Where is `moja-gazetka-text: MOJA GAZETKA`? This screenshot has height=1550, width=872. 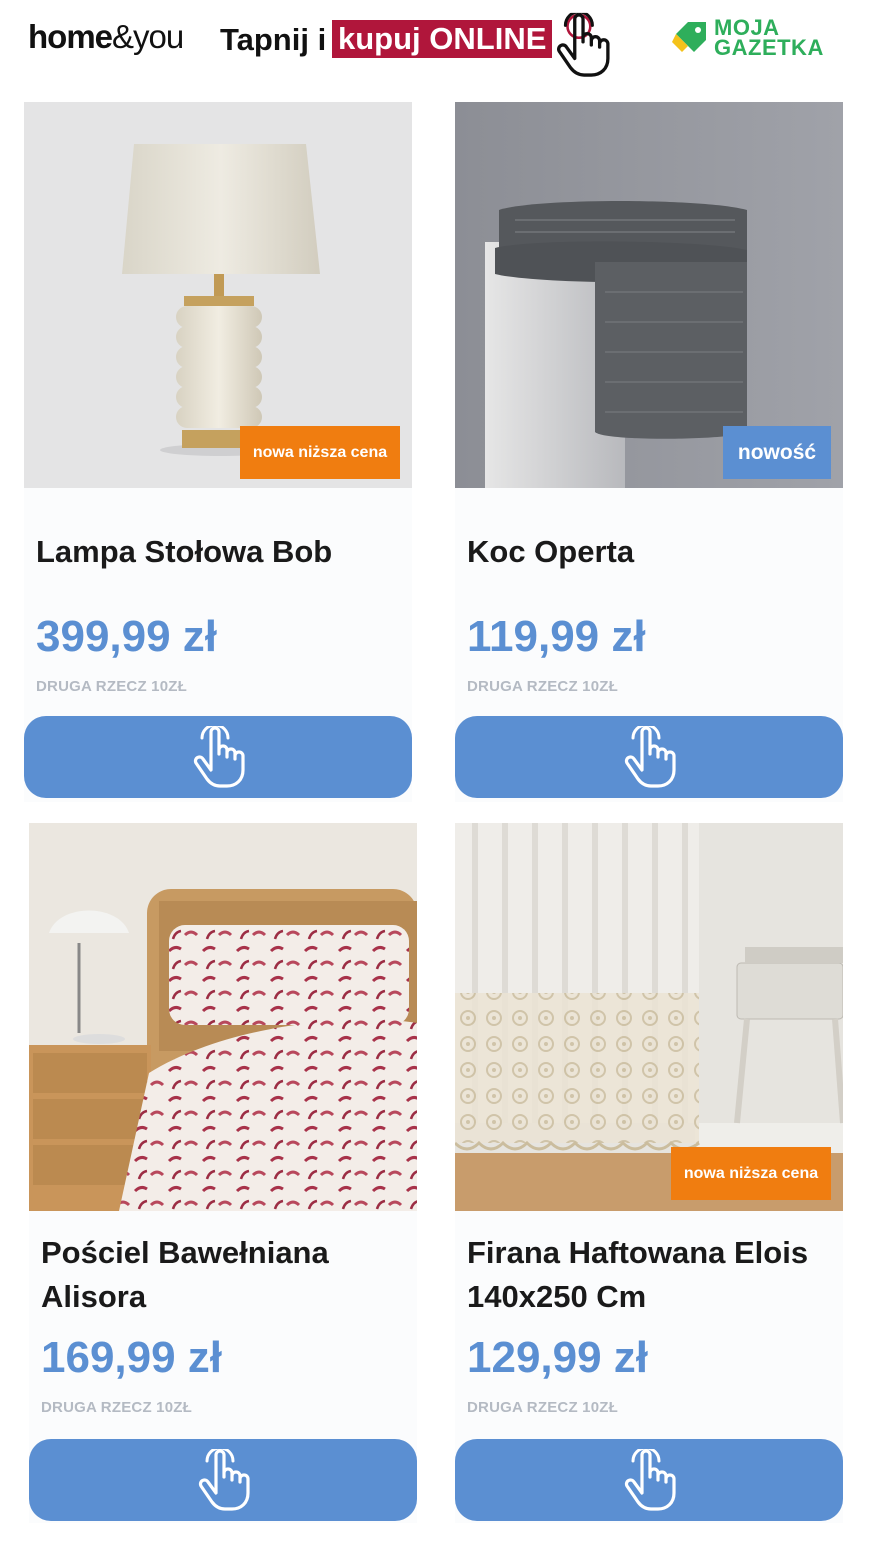 moja-gazetka-text: MOJA GAZETKA is located at coordinates (769, 38).